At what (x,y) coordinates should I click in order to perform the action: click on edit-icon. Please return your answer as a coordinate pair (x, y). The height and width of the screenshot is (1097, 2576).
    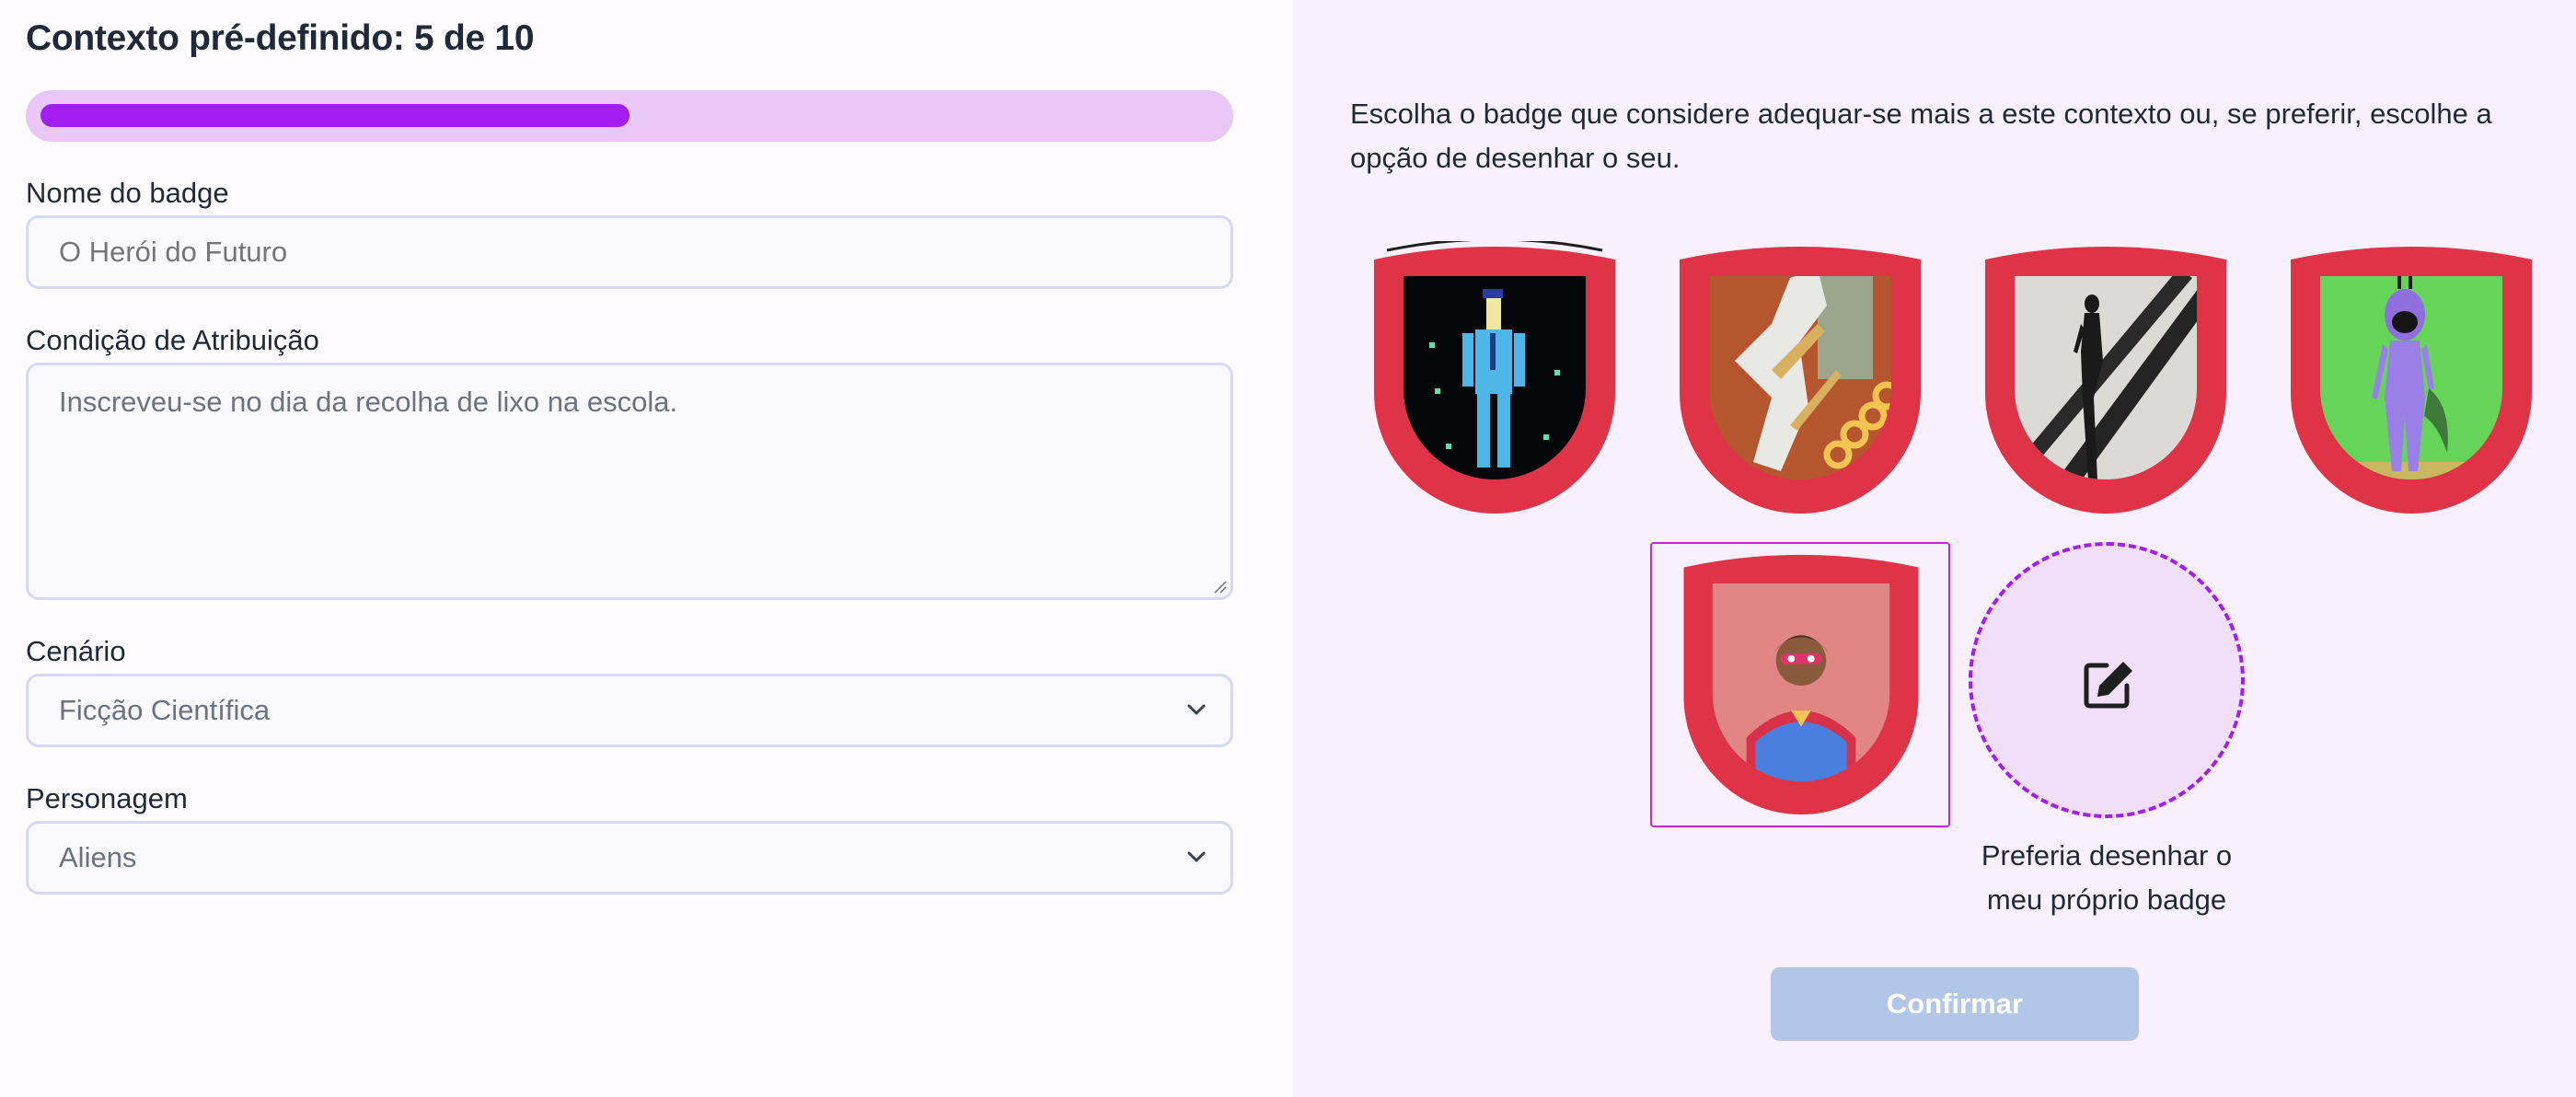
    Looking at the image, I should click on (2108, 686).